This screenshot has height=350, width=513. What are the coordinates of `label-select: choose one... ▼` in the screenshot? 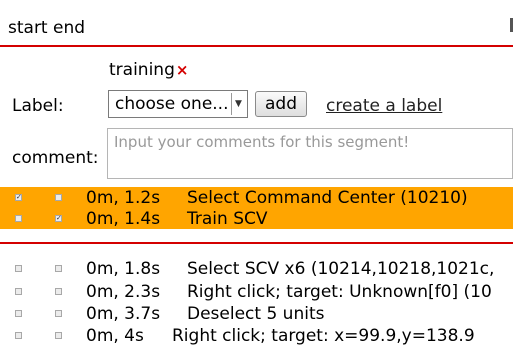 It's located at (178, 104).